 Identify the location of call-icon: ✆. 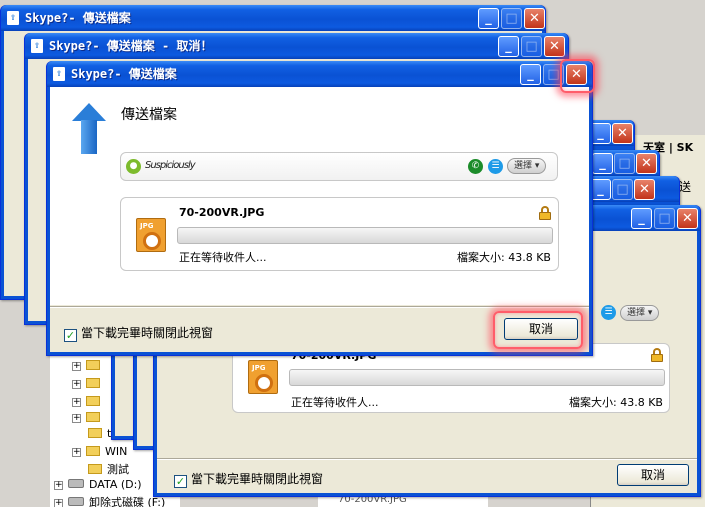
(475, 166).